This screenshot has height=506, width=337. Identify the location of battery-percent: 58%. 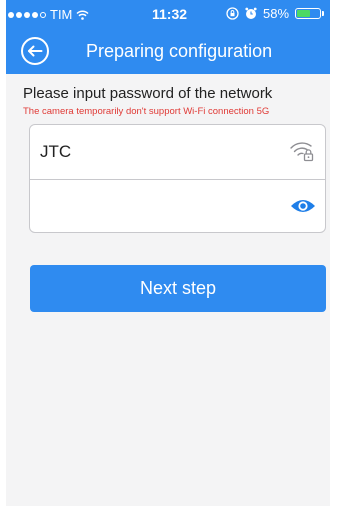
(276, 13).